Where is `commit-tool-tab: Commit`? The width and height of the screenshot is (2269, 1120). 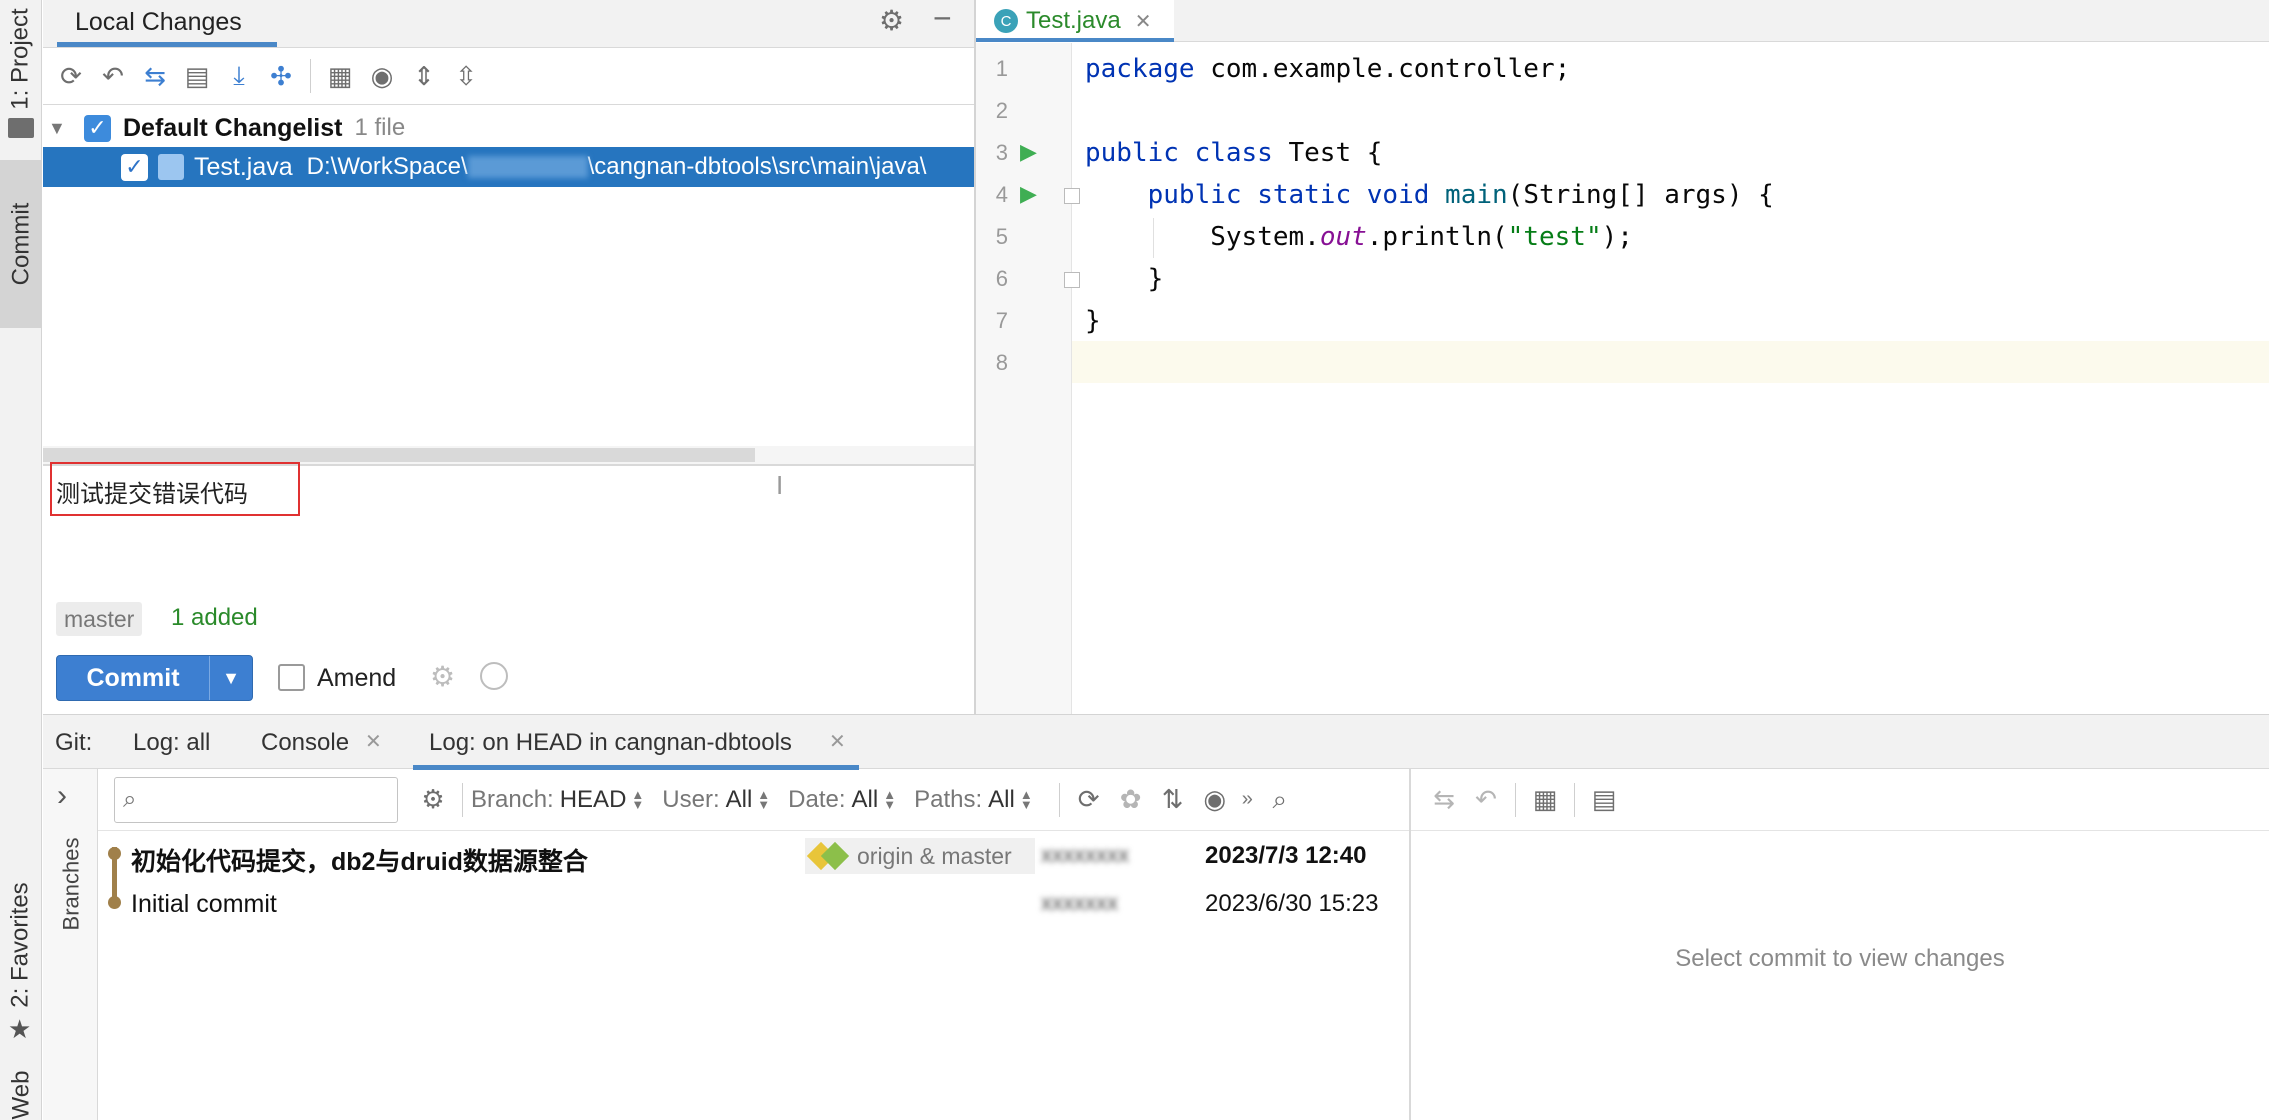 commit-tool-tab: Commit is located at coordinates (21, 244).